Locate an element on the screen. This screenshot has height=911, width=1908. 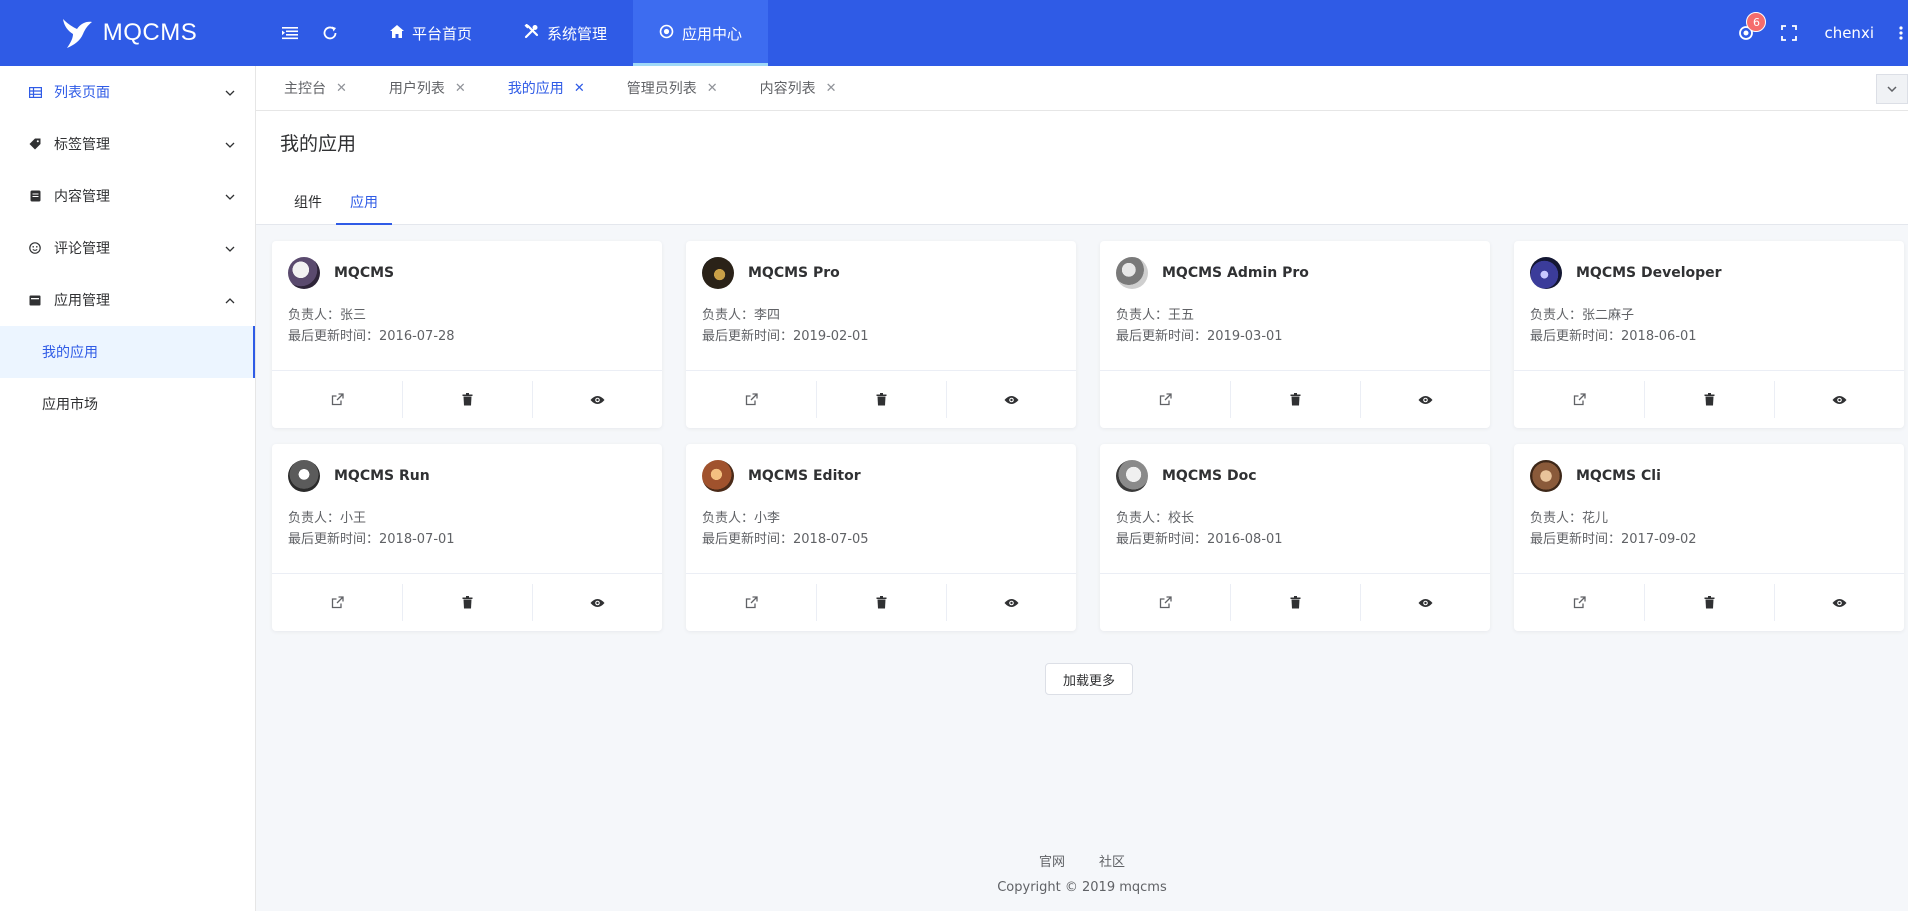
tab-user-list: 用户列表 ✕ is located at coordinates (413, 88).